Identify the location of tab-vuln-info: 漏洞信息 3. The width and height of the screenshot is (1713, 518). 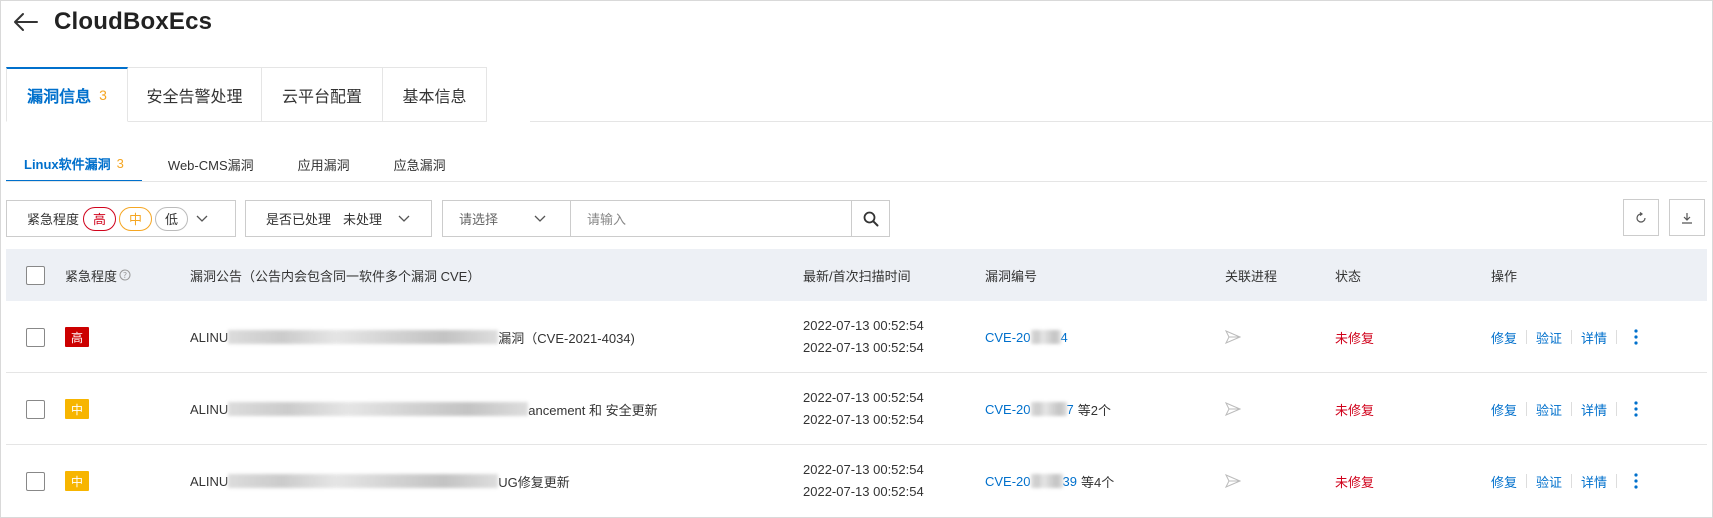
(67, 94).